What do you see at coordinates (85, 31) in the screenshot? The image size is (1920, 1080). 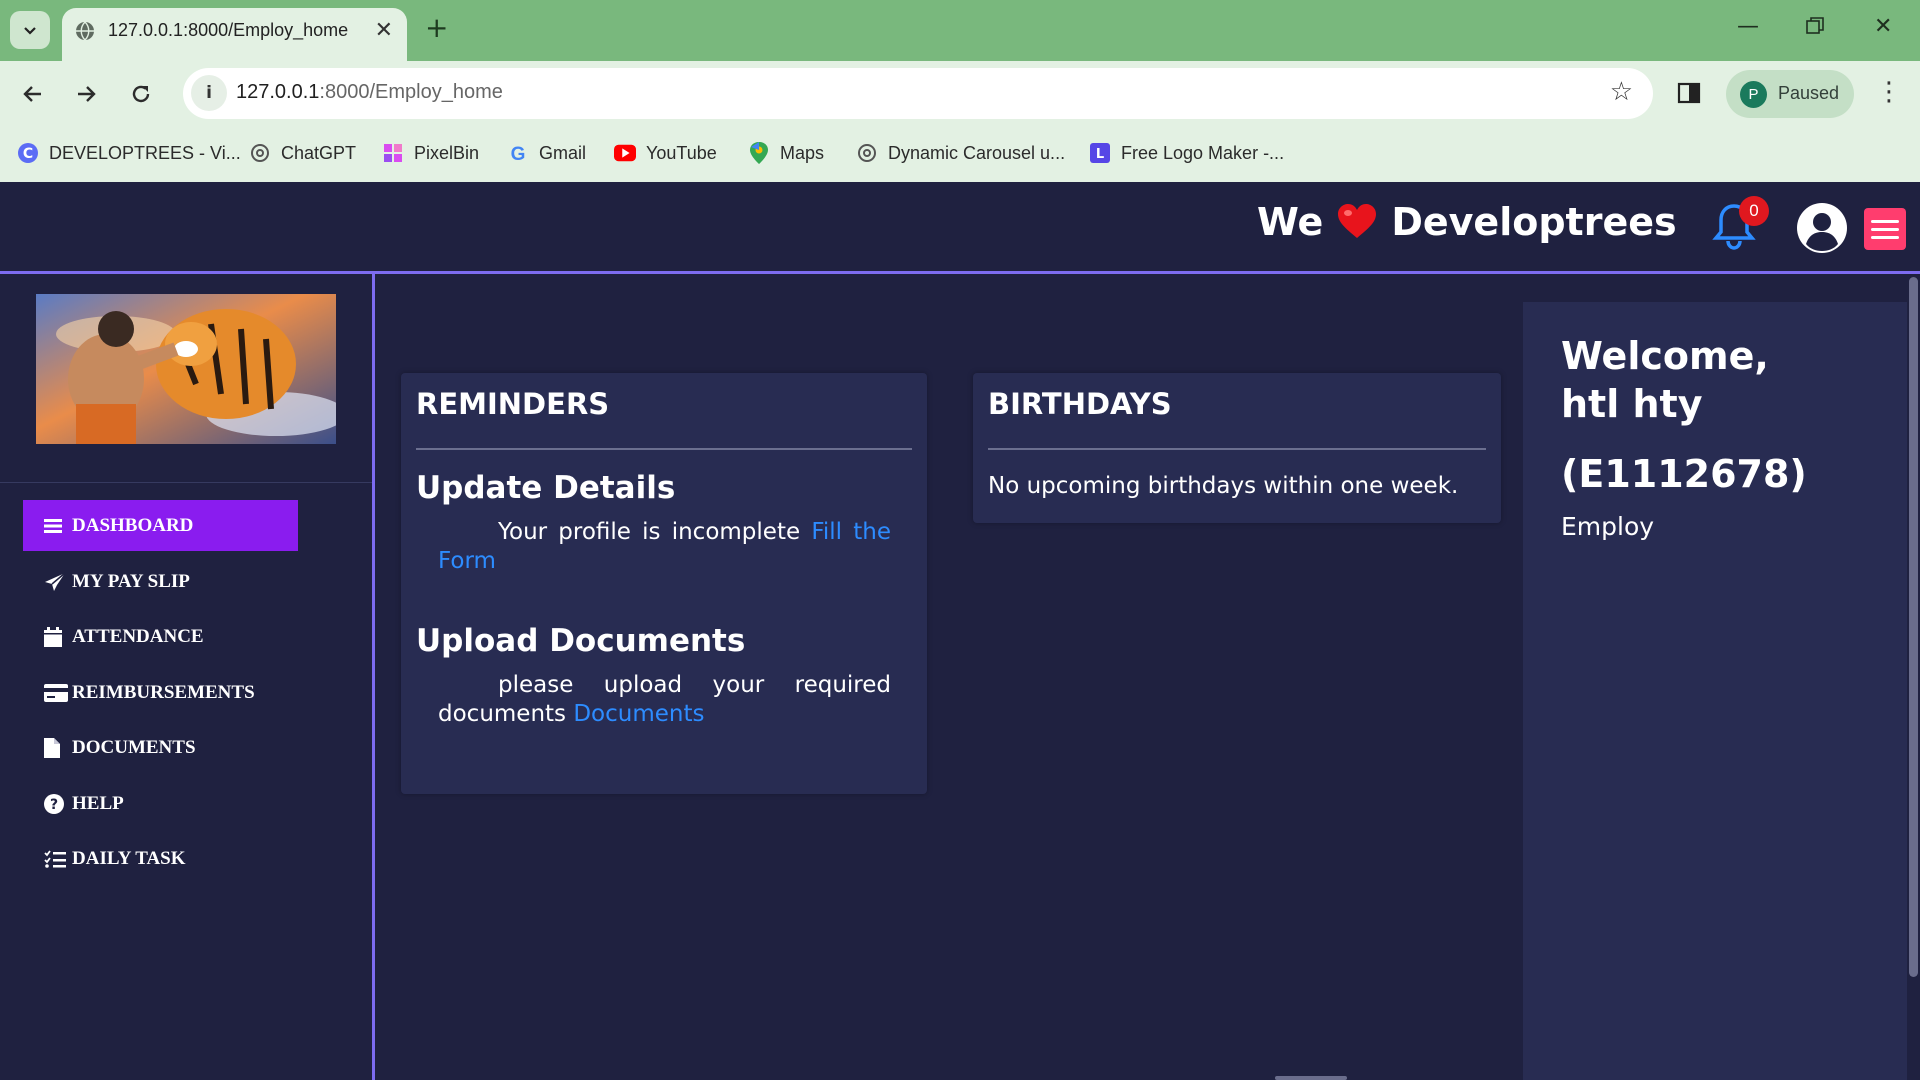 I see `globe-icon` at bounding box center [85, 31].